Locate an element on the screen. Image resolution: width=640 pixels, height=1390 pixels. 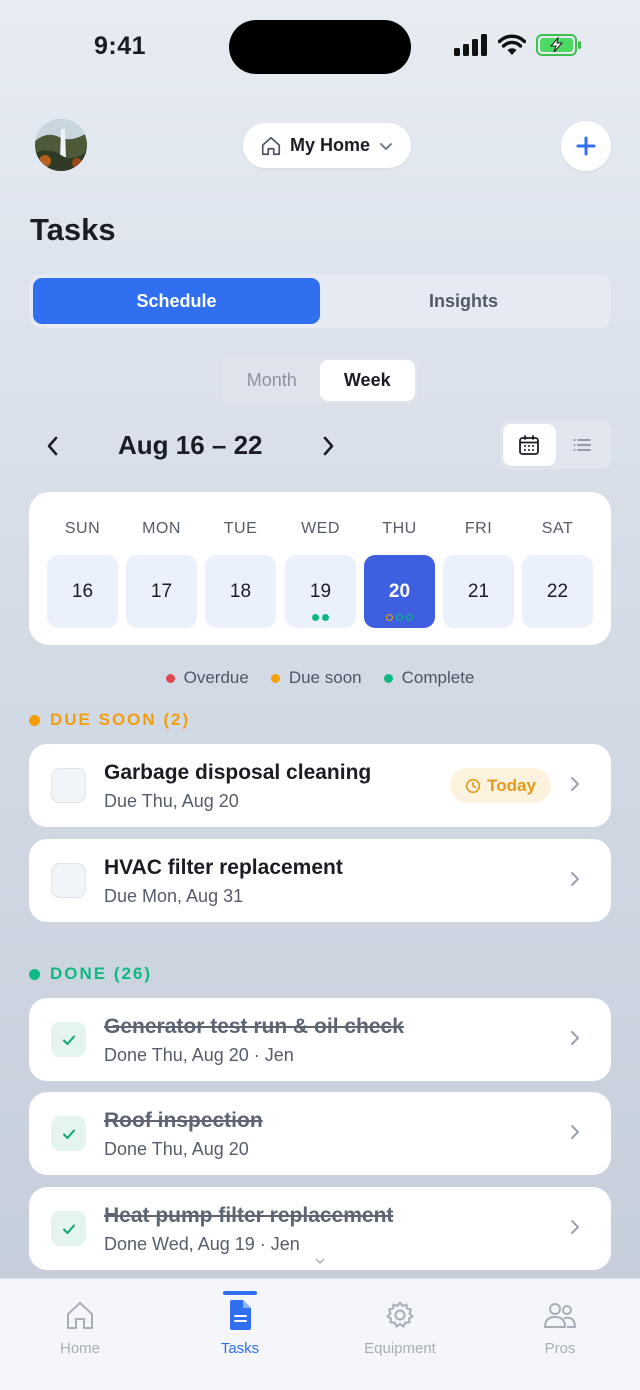
day-cell: 19 is located at coordinates (320, 591).